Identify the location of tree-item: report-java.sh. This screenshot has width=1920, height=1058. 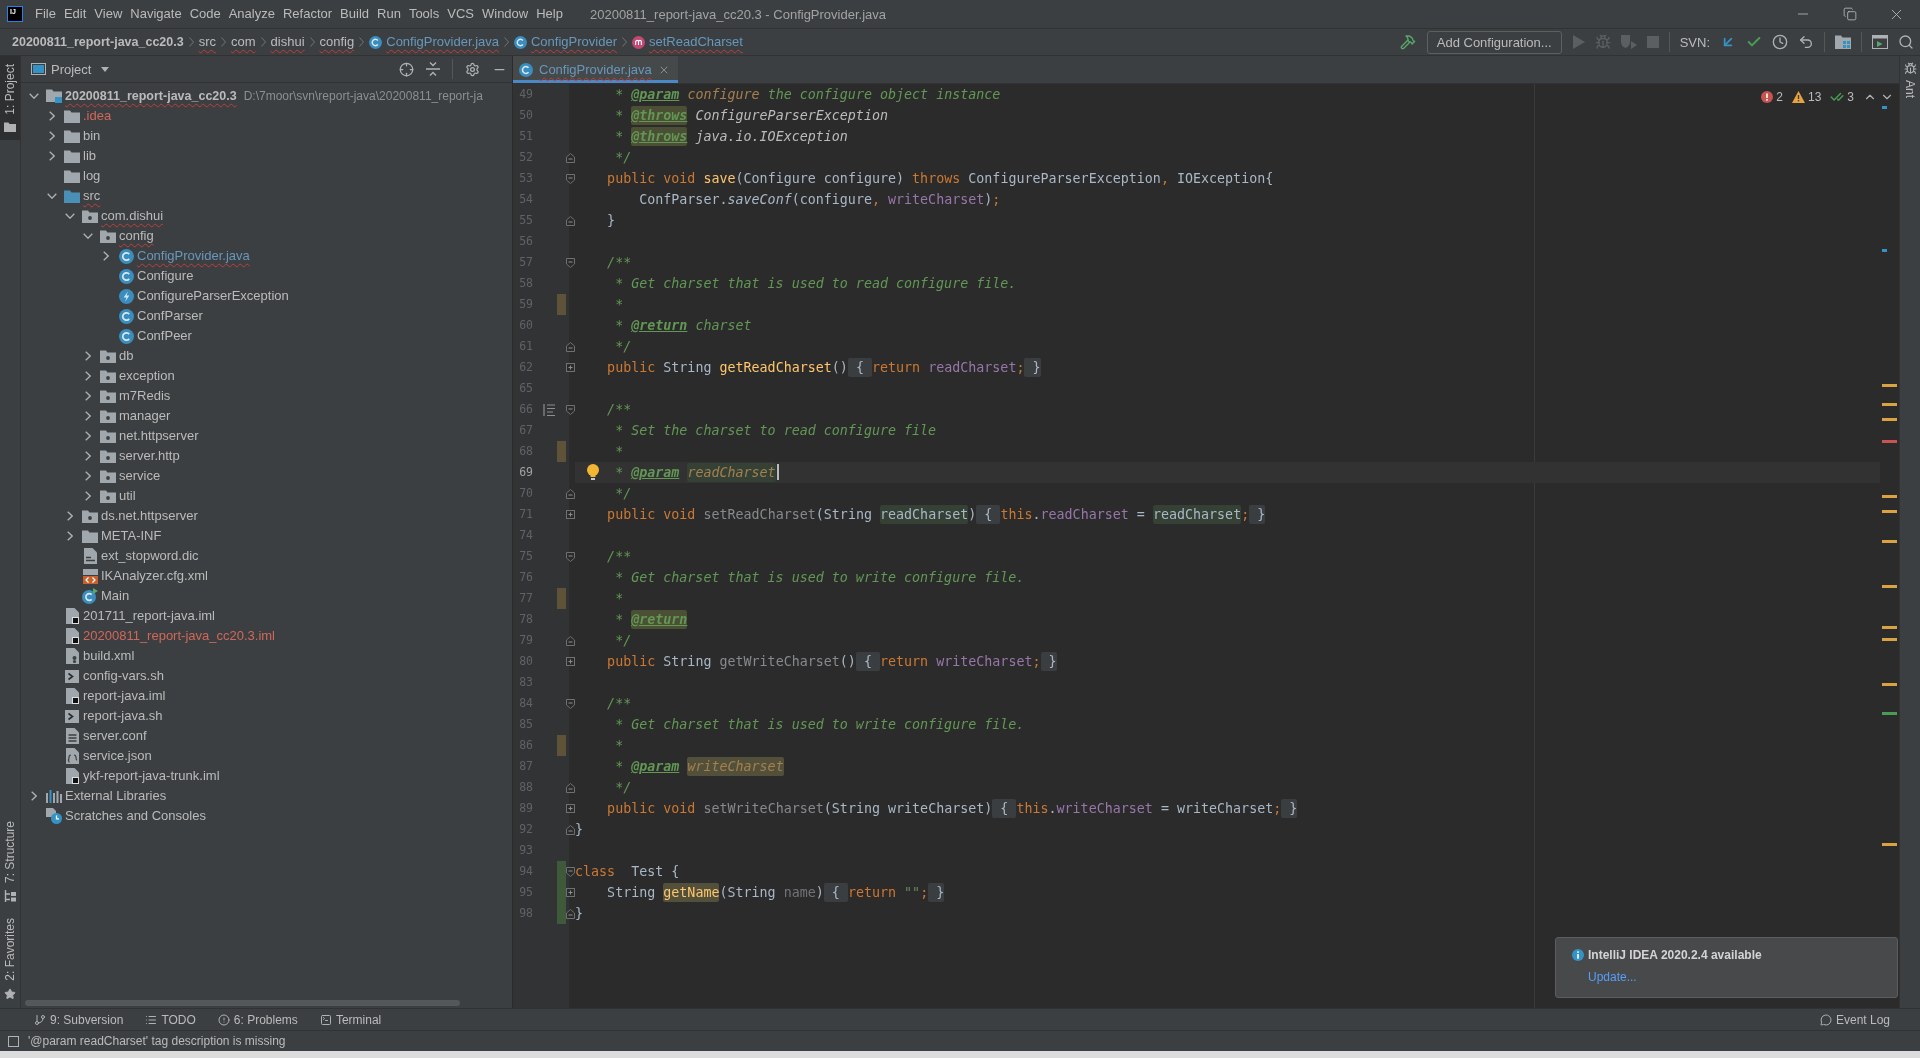
(123, 716).